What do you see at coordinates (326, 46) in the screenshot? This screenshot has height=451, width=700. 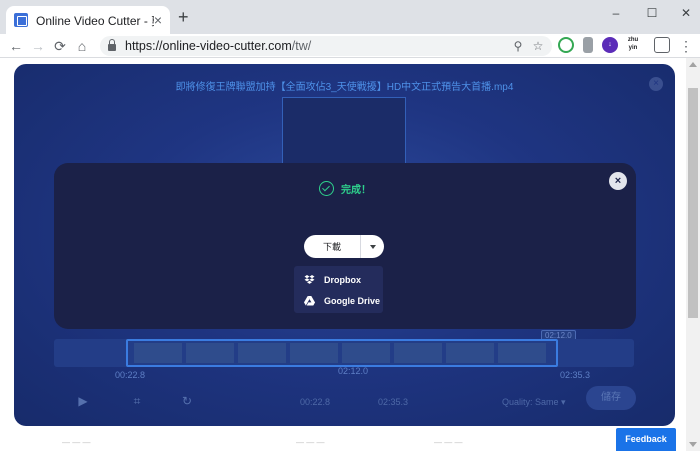 I see `address-bar: https://online-video-cutter.com/tw/ ⚲ ☆` at bounding box center [326, 46].